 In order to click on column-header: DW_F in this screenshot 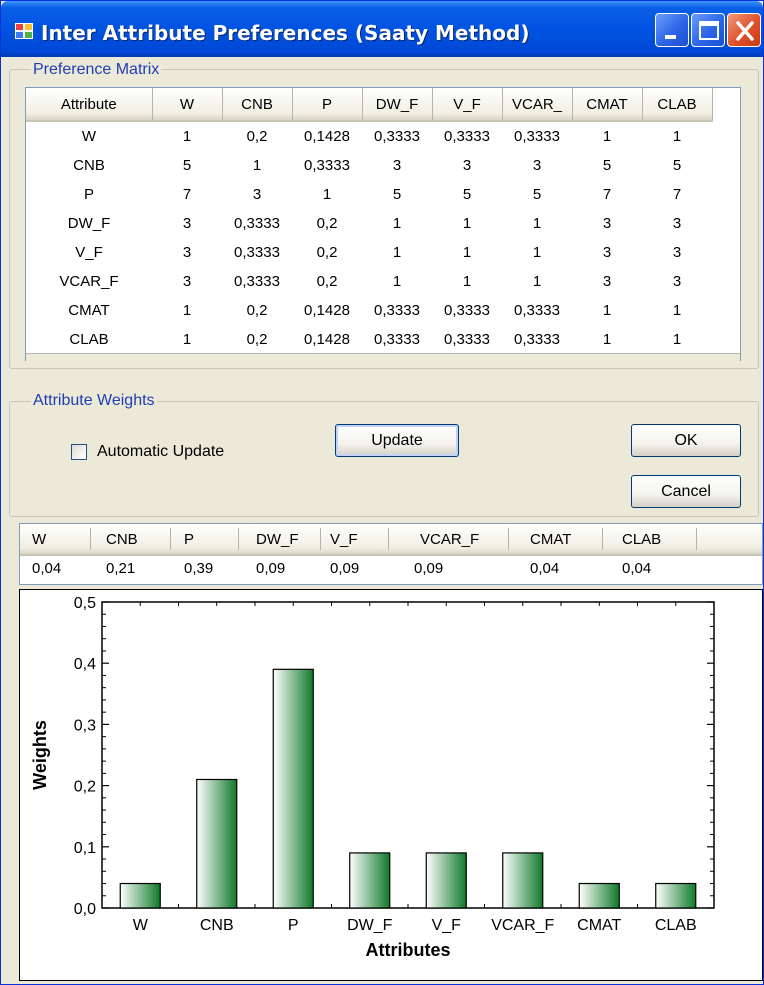, I will do `click(397, 105)`.